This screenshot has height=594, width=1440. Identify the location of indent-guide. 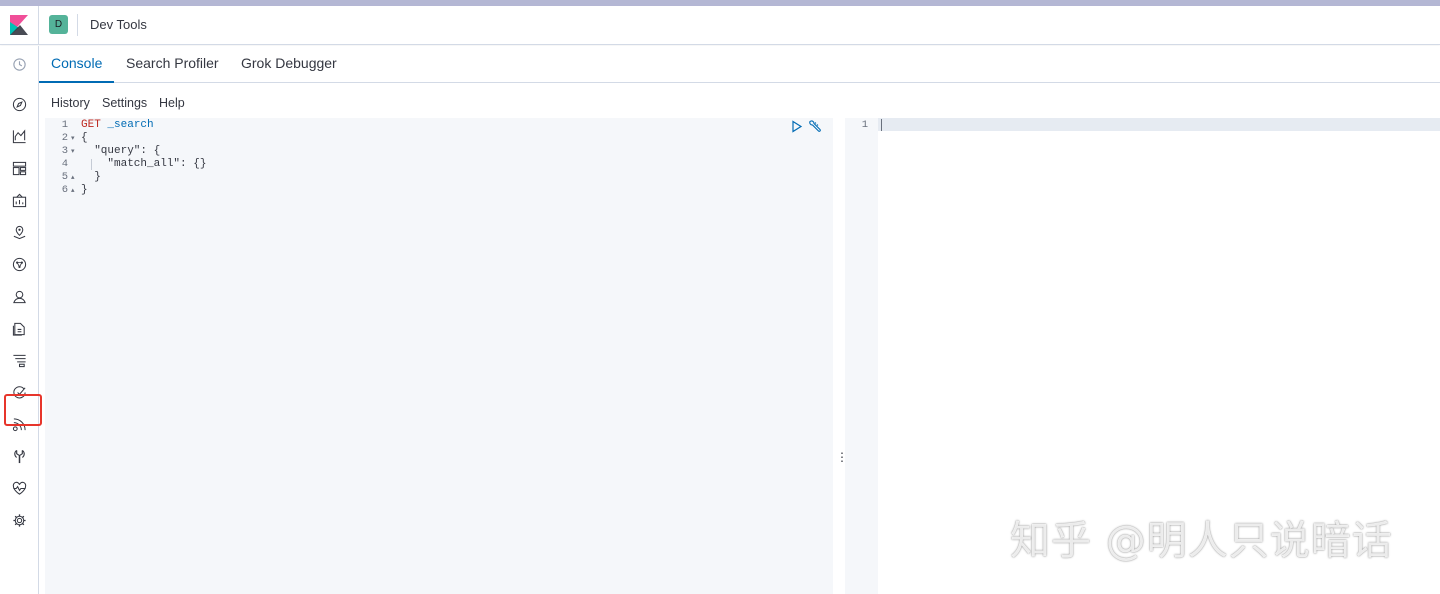
(91, 164).